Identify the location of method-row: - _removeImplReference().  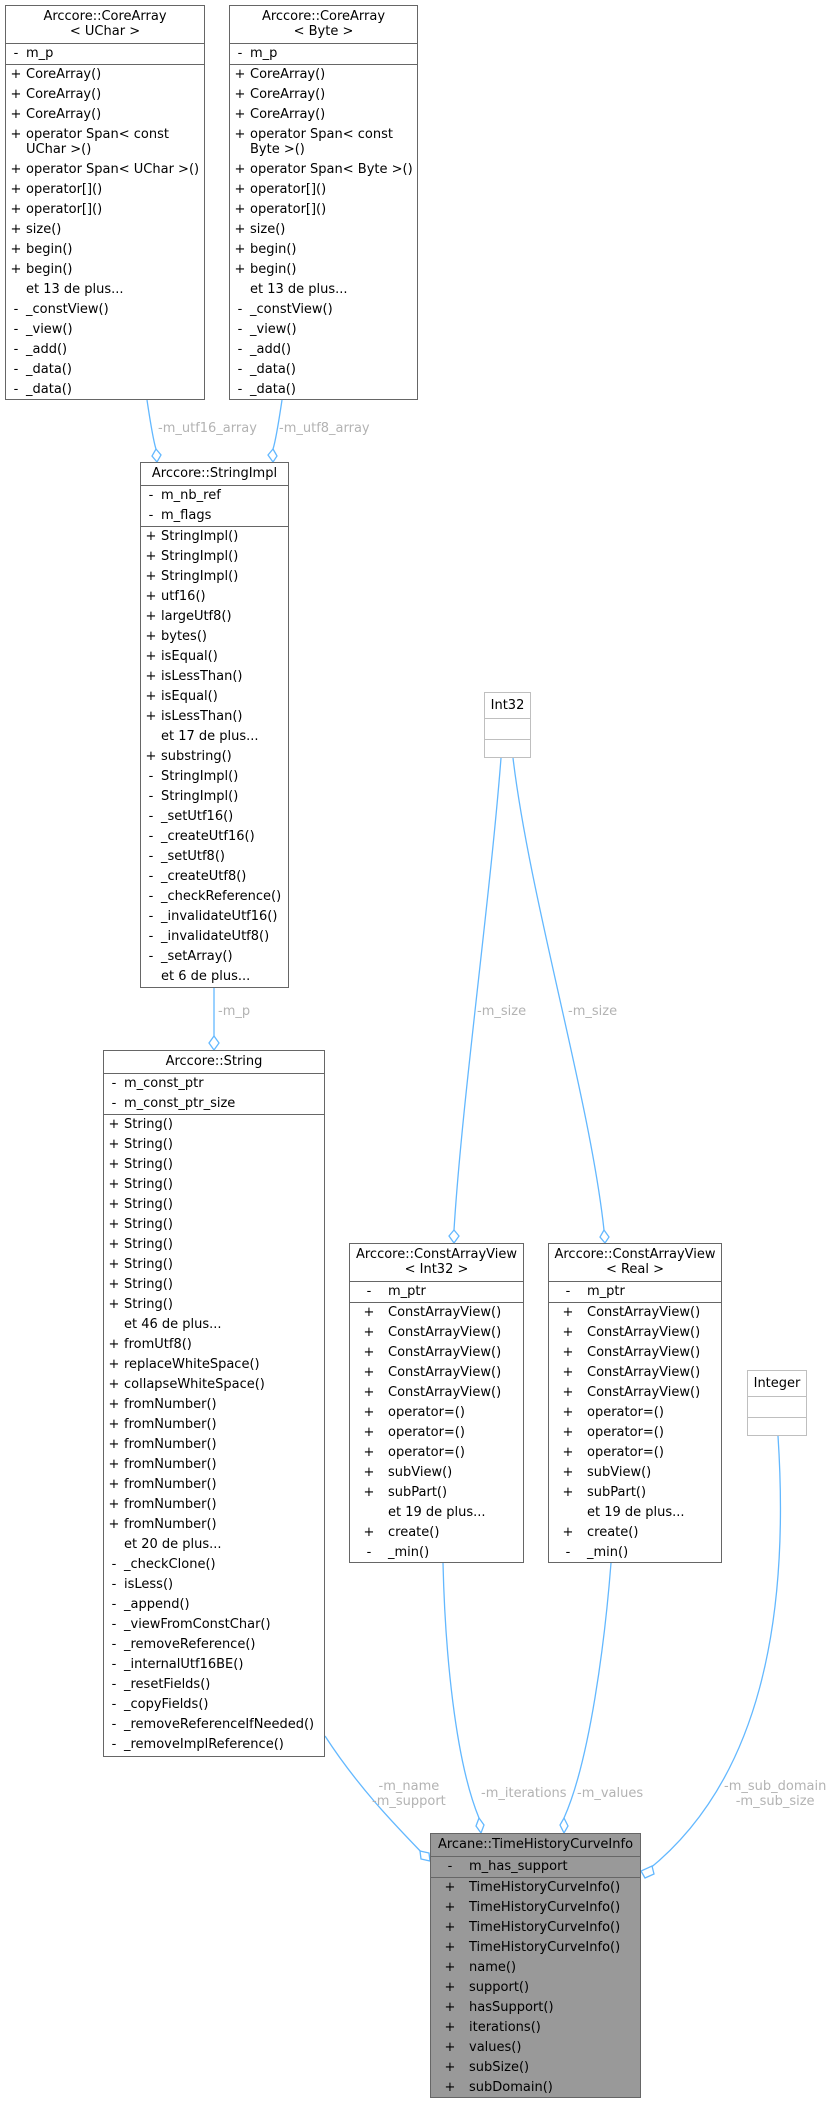
(214, 1745).